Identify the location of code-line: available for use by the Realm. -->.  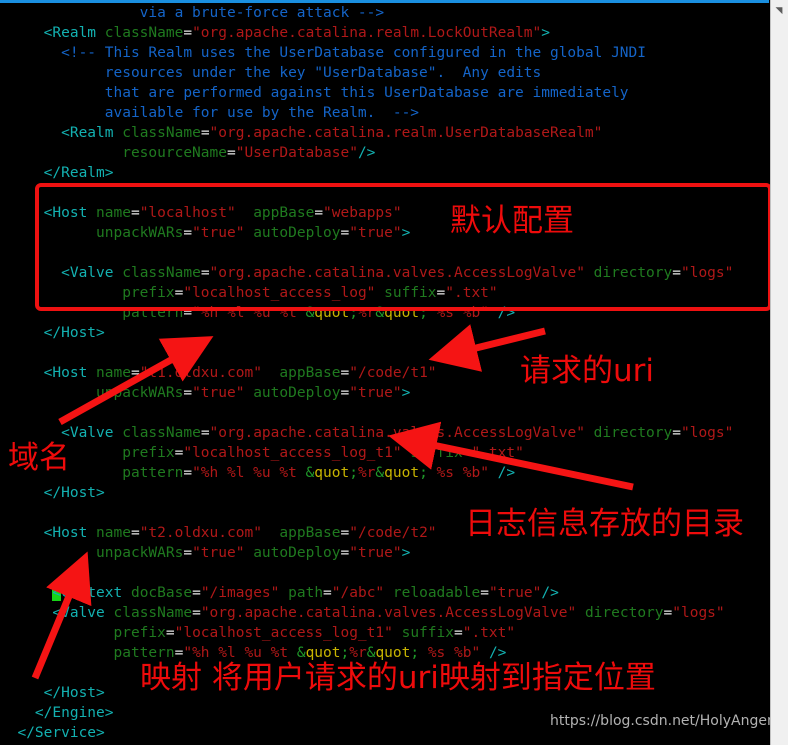
(210, 113).